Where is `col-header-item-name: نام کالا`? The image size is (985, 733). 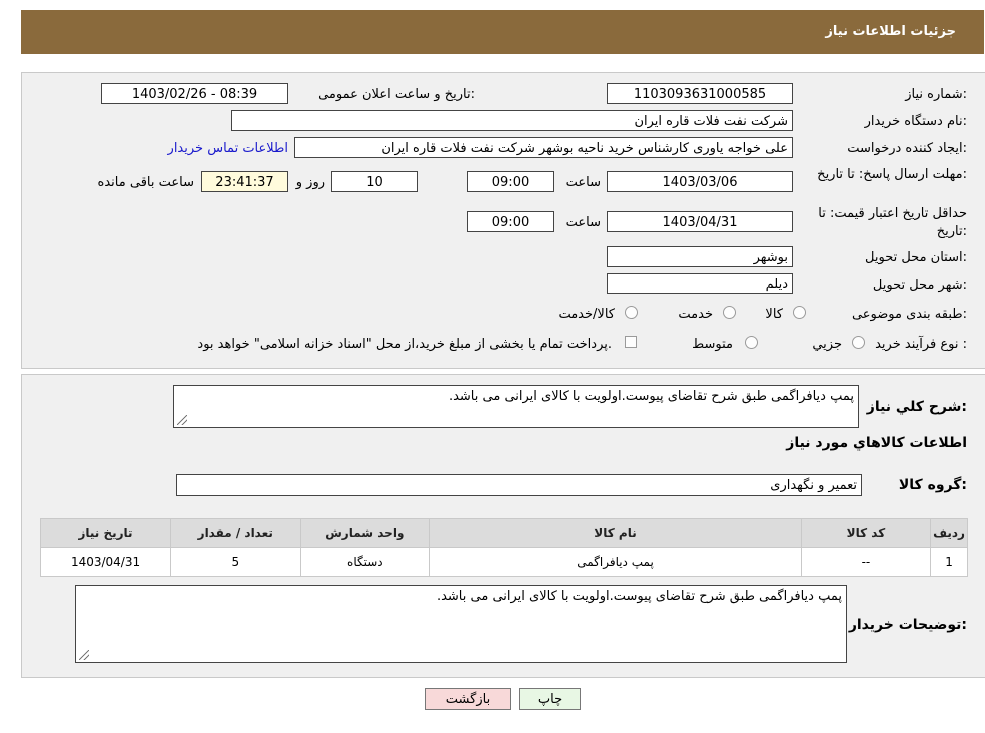
col-header-item-name: نام کالا is located at coordinates (615, 533).